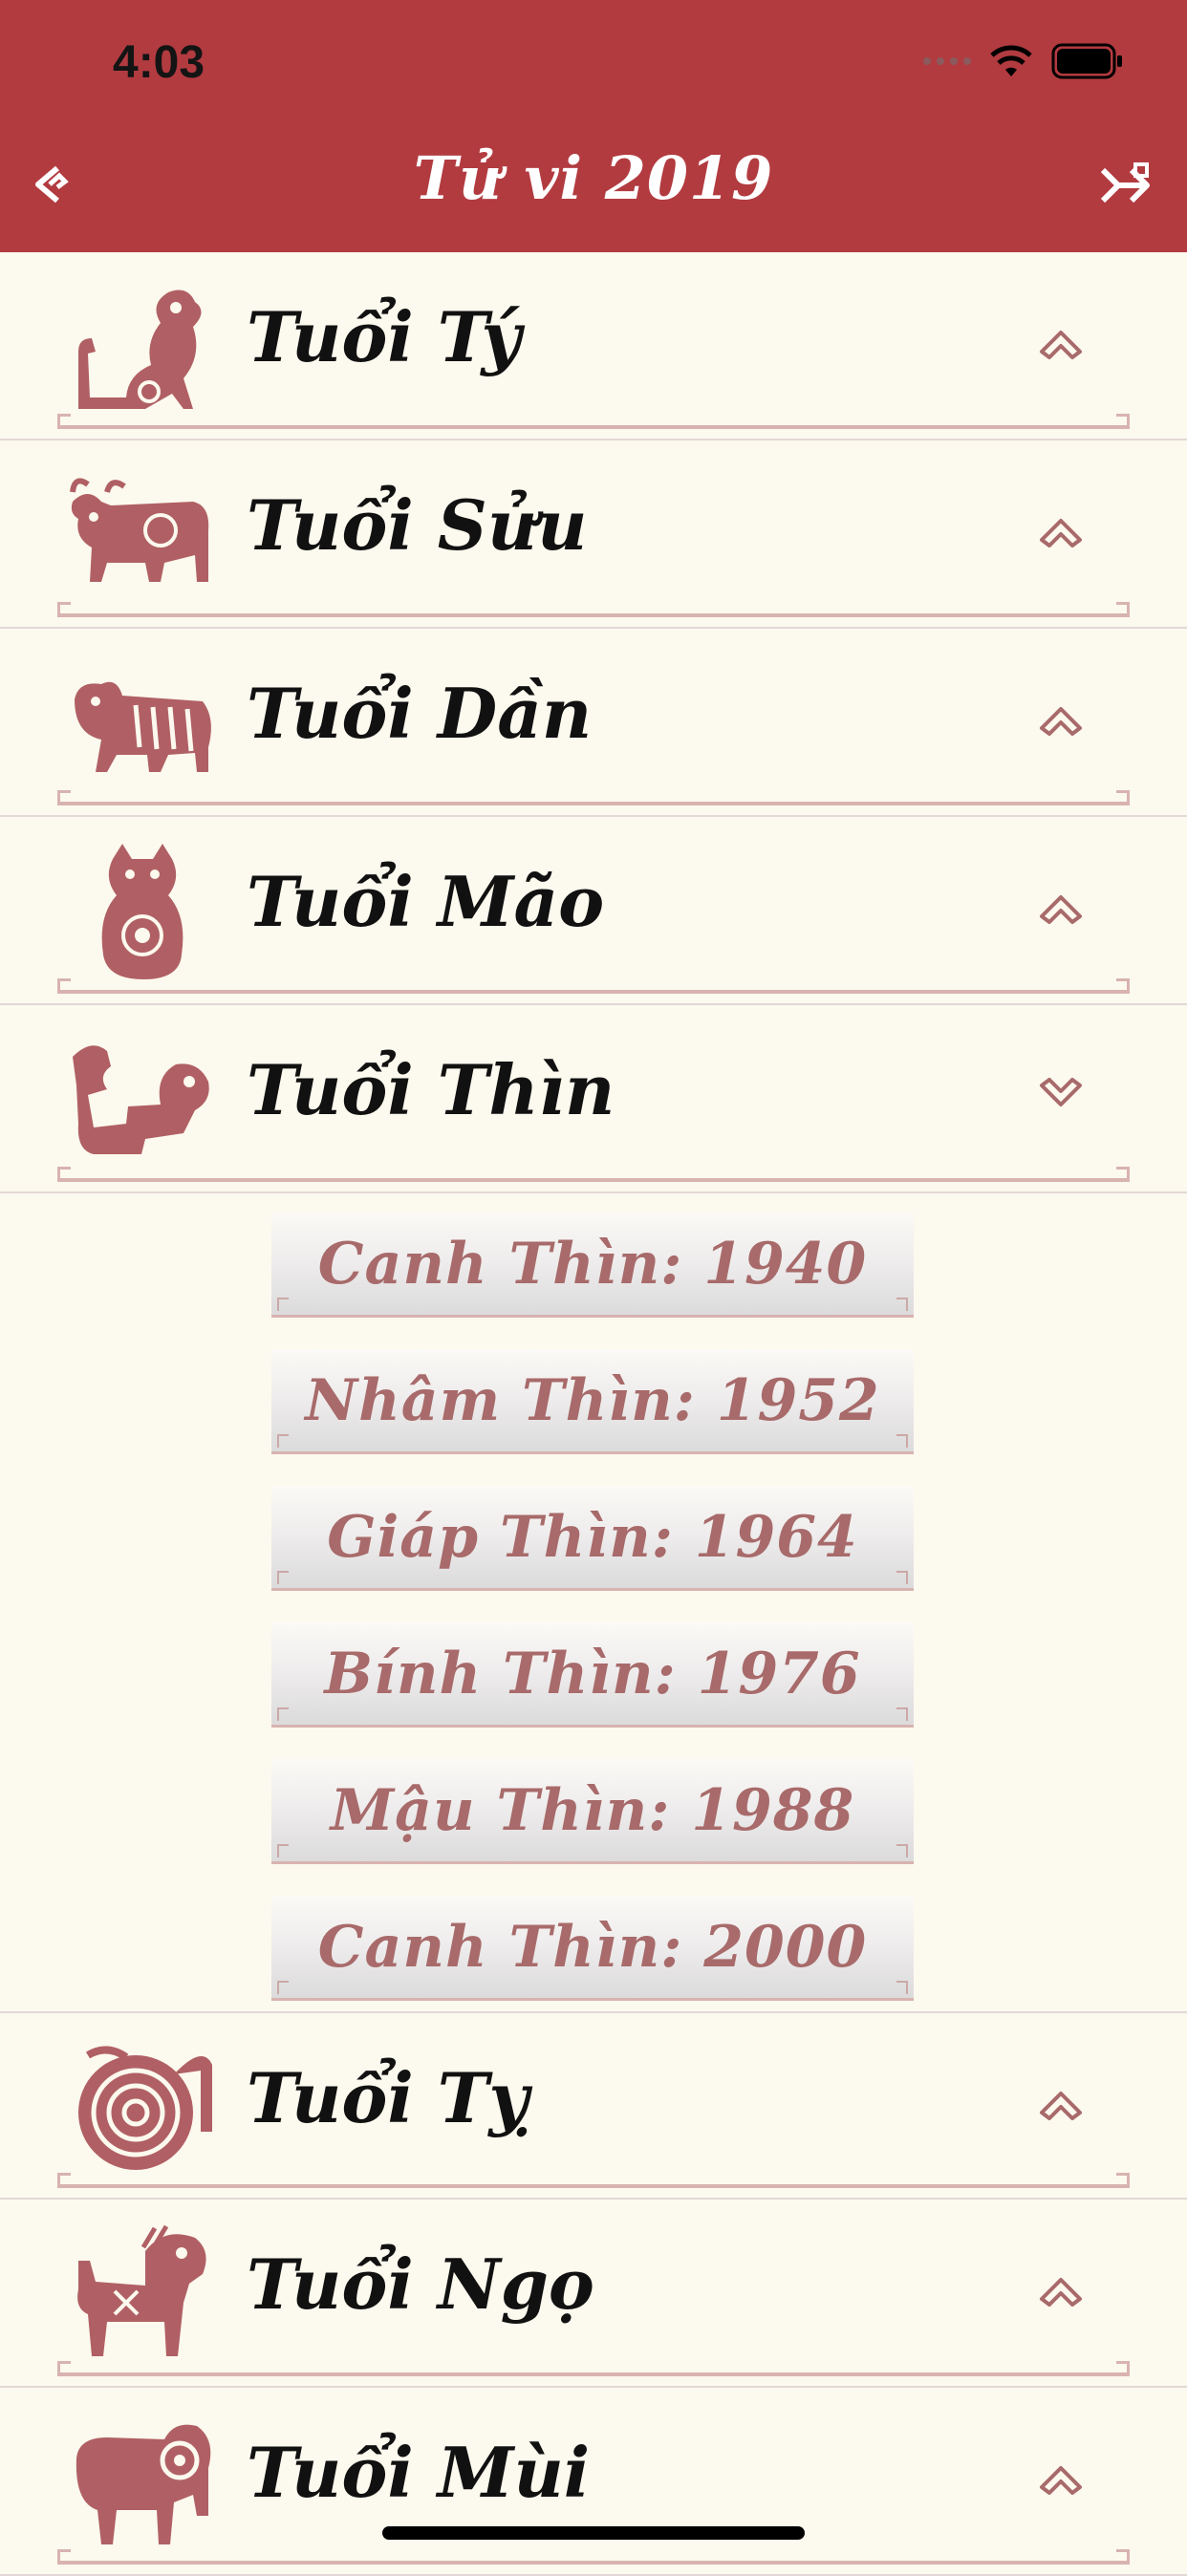  Describe the element at coordinates (593, 178) in the screenshot. I see `page-title: Tử vi 2019` at that location.